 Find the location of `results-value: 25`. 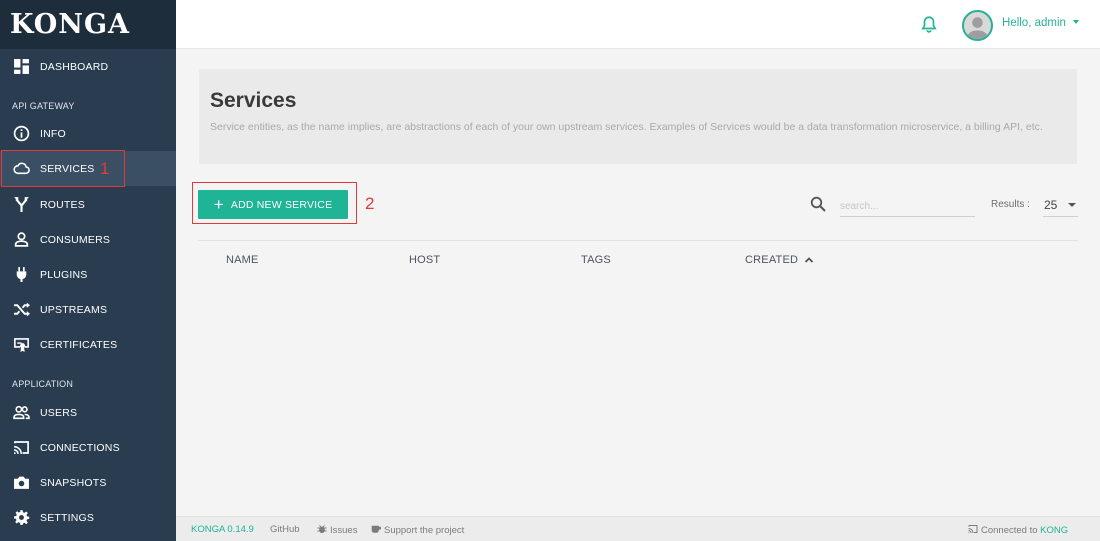

results-value: 25 is located at coordinates (1051, 205).